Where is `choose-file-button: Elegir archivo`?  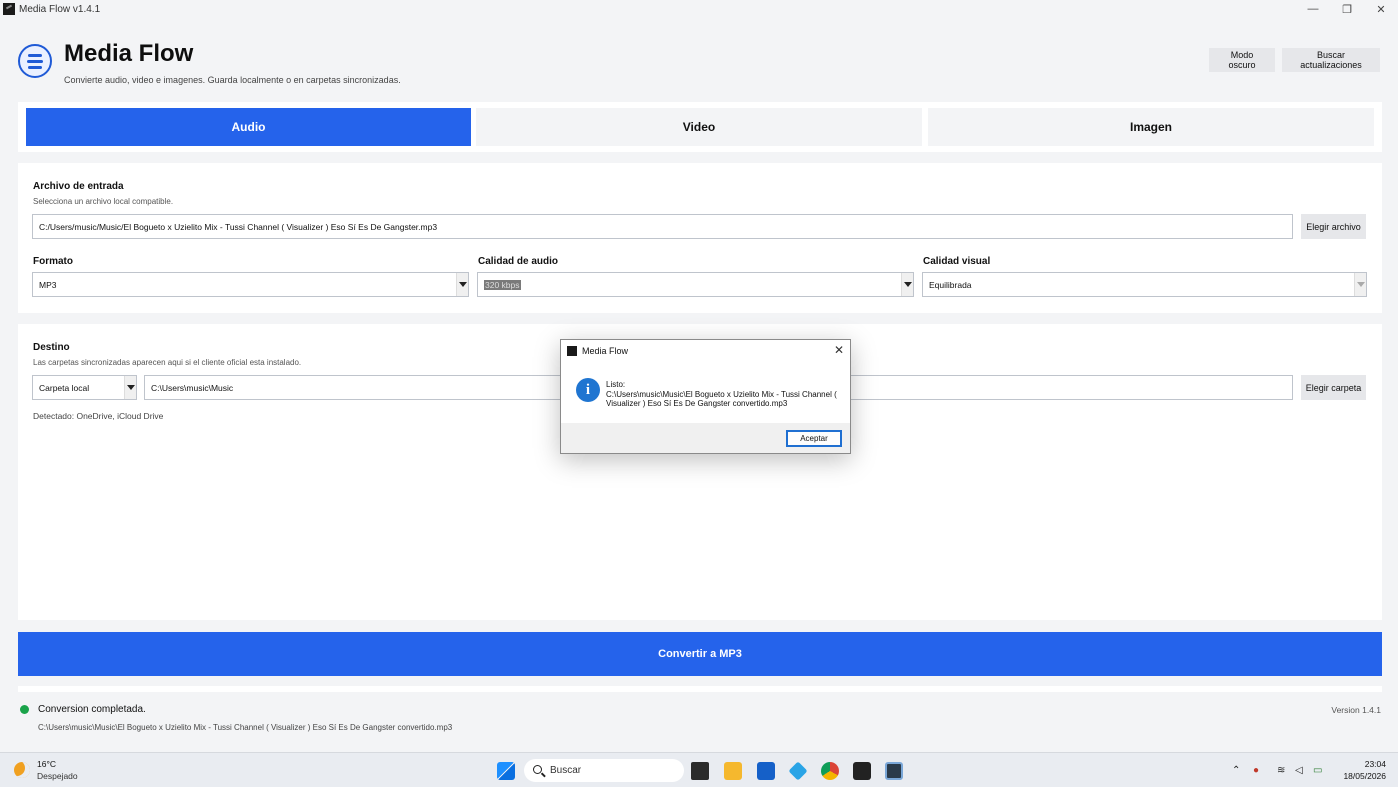
choose-file-button: Elegir archivo is located at coordinates (1333, 226).